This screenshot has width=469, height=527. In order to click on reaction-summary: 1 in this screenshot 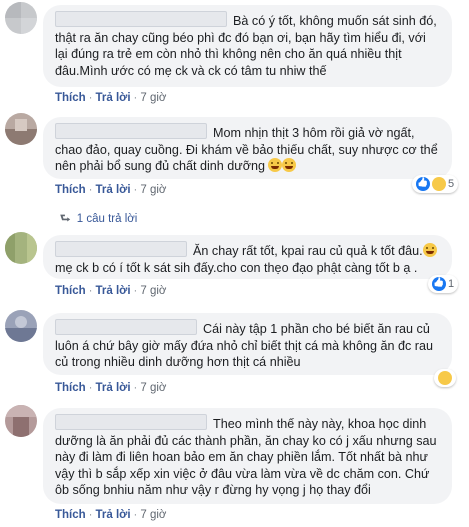, I will do `click(443, 284)`.